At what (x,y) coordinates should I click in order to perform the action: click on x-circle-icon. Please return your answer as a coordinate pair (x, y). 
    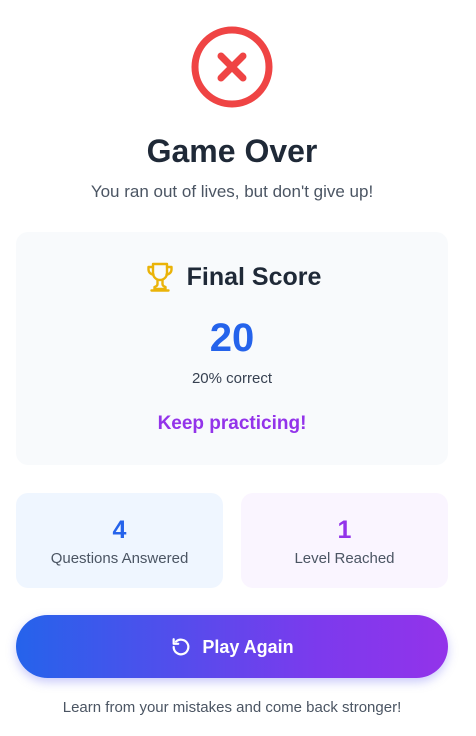
    Looking at the image, I should click on (232, 67).